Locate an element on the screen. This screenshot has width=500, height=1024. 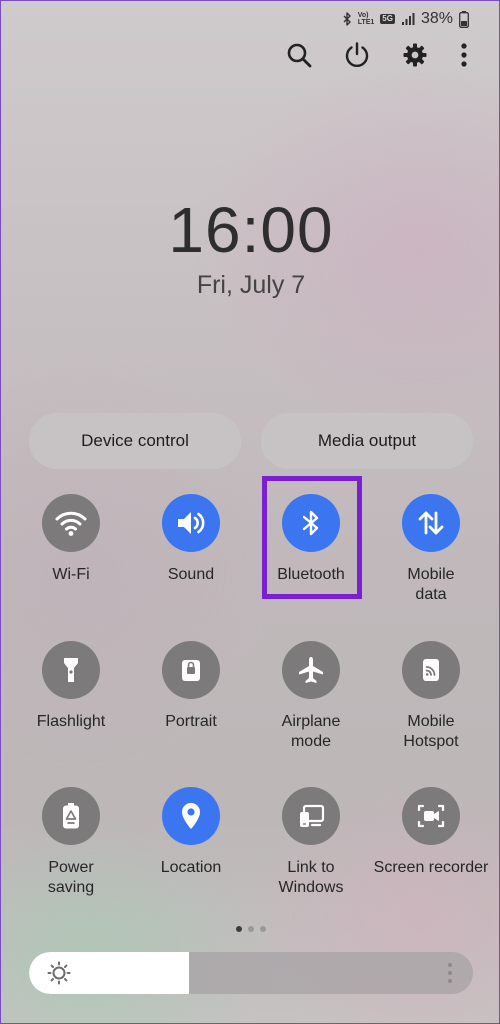
tile-label: Link to Windows is located at coordinates (311, 877).